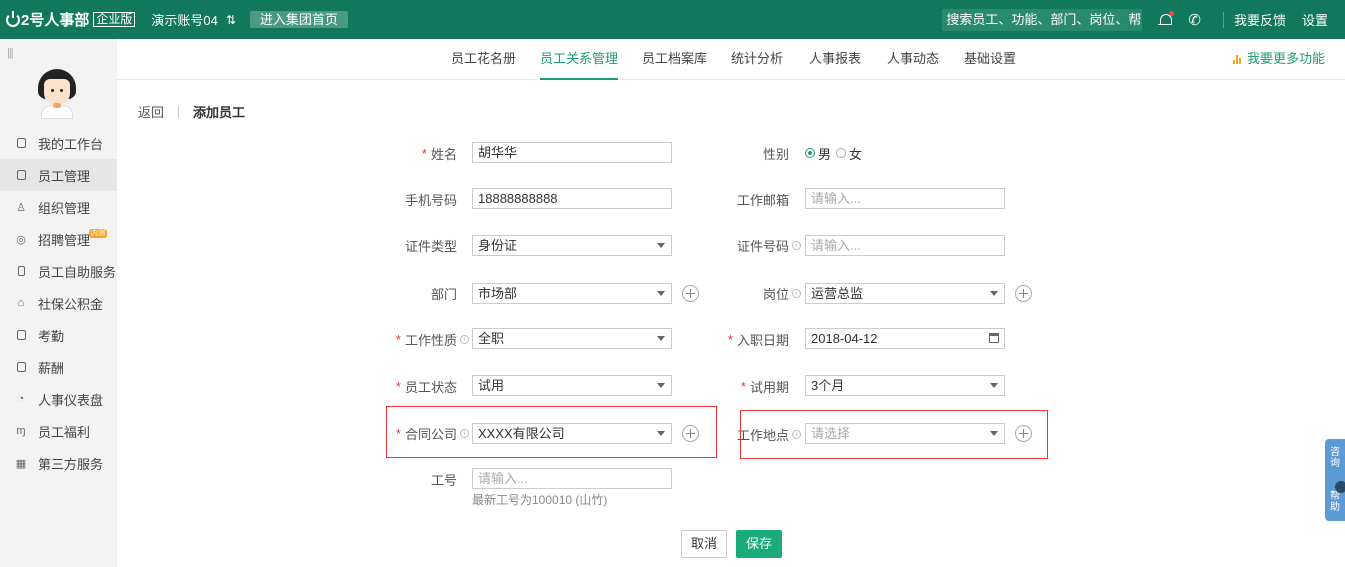  I want to click on employee-no-hint: 最新工号为100010 (山竹), so click(540, 500).